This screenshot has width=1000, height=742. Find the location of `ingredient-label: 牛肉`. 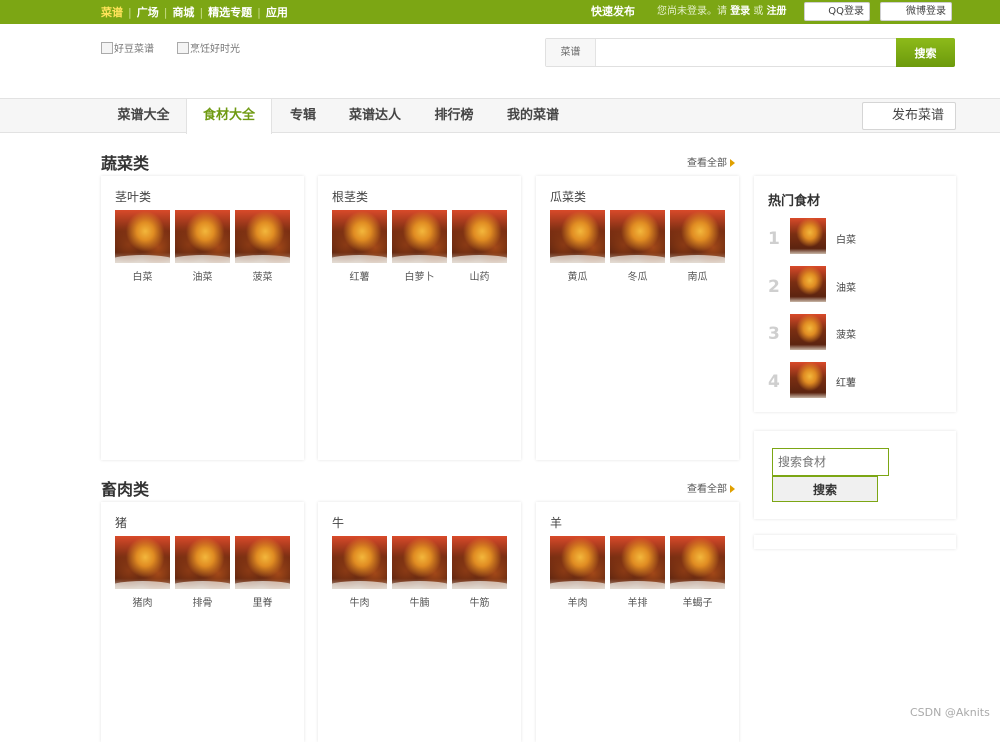

ingredient-label: 牛肉 is located at coordinates (359, 601).